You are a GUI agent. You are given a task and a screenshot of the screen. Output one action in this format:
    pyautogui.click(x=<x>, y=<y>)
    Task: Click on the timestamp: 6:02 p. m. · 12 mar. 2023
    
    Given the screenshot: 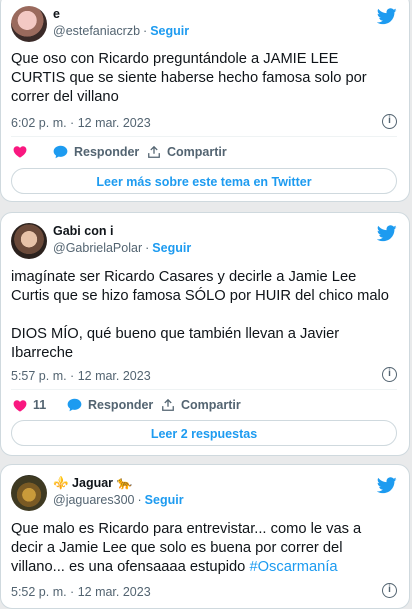 What is the action you would take?
    pyautogui.click(x=81, y=123)
    